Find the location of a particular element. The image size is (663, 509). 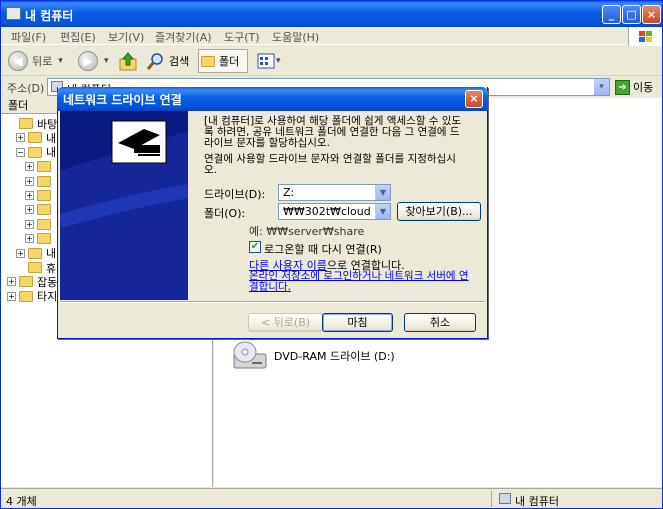

drive-select: Z: ▼ is located at coordinates (334, 192).